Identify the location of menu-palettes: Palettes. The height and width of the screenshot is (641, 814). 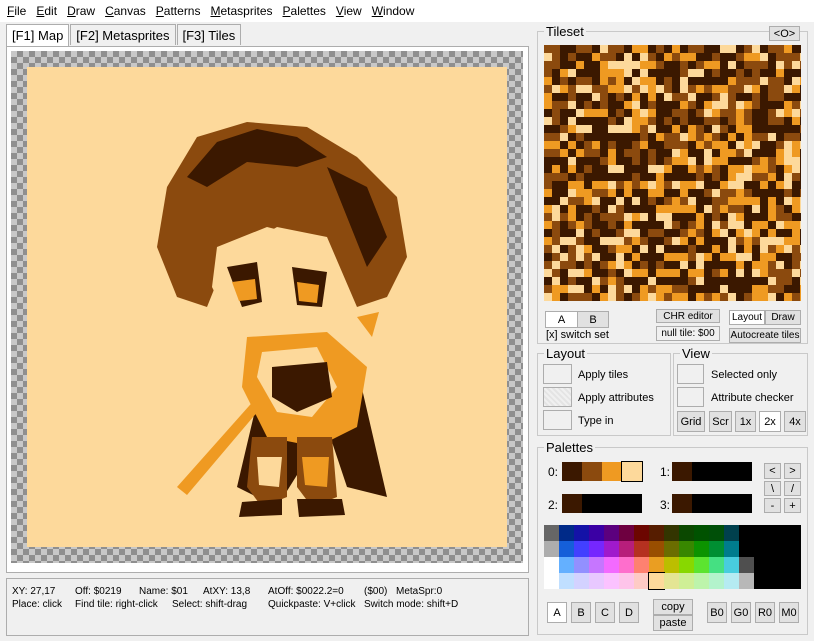
(304, 11).